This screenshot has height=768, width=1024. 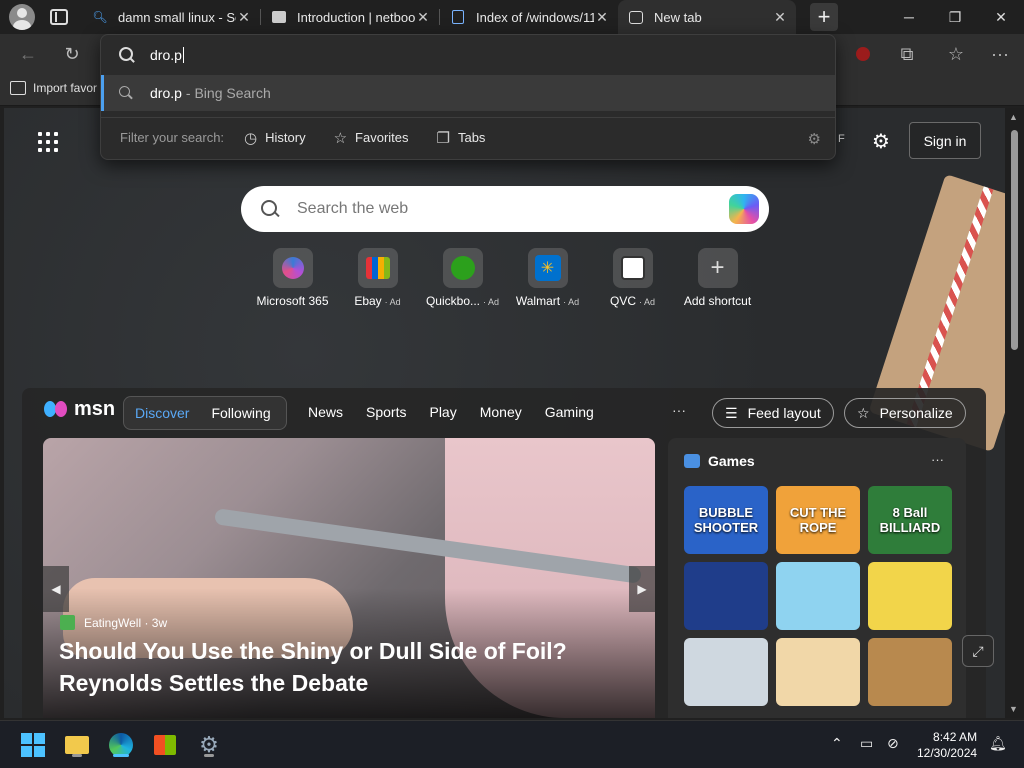 What do you see at coordinates (100, 17) in the screenshot?
I see `bing-search-icon: 🔍︎` at bounding box center [100, 17].